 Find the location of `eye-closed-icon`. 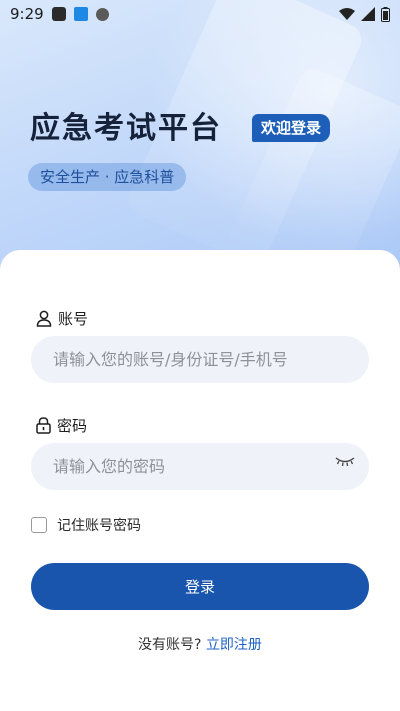

eye-closed-icon is located at coordinates (345, 461).